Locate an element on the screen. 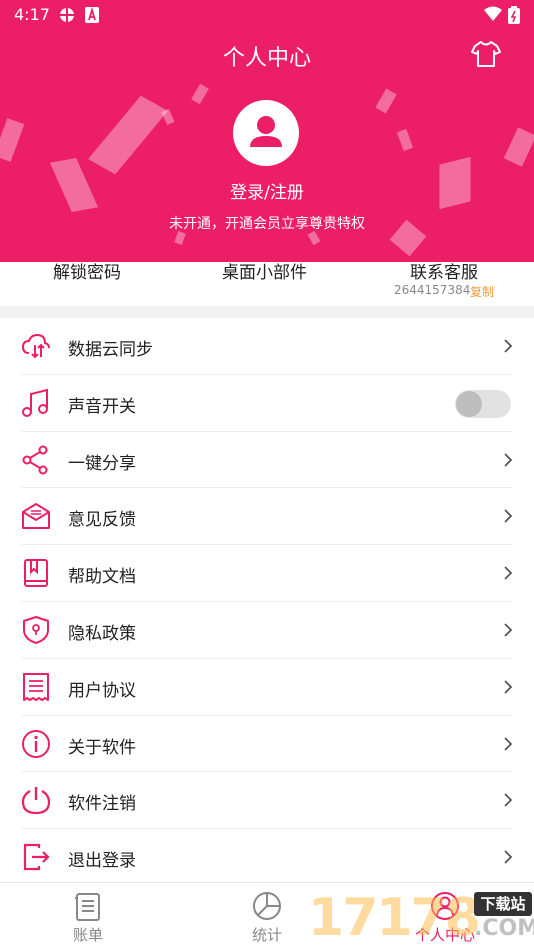 The image size is (534, 950). tab-label: 账单 is located at coordinates (87, 935).